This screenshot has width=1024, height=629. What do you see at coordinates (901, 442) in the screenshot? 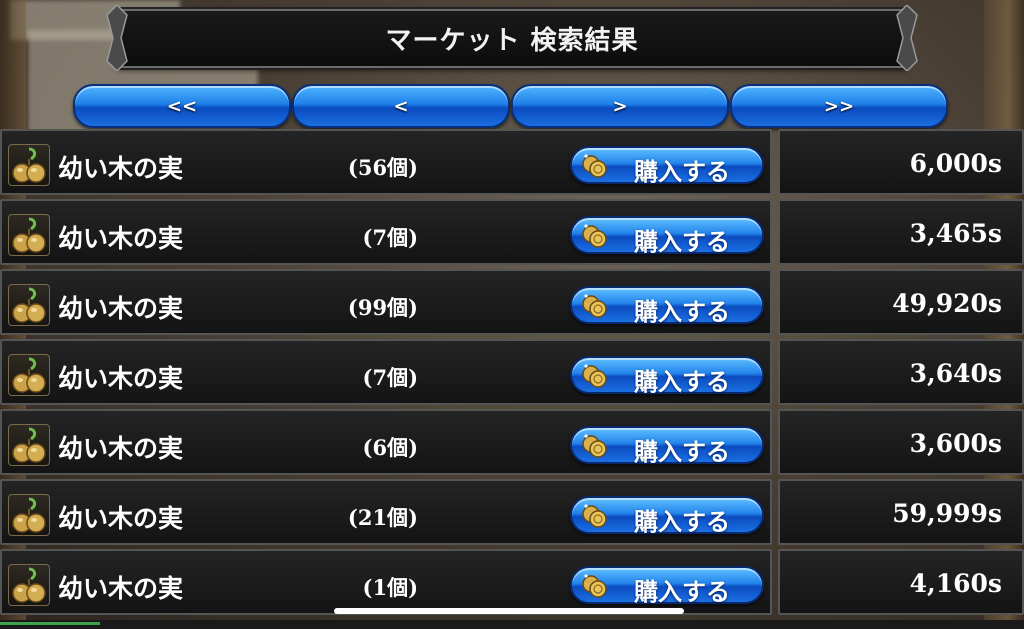
I see `price-panel: 3,600s` at bounding box center [901, 442].